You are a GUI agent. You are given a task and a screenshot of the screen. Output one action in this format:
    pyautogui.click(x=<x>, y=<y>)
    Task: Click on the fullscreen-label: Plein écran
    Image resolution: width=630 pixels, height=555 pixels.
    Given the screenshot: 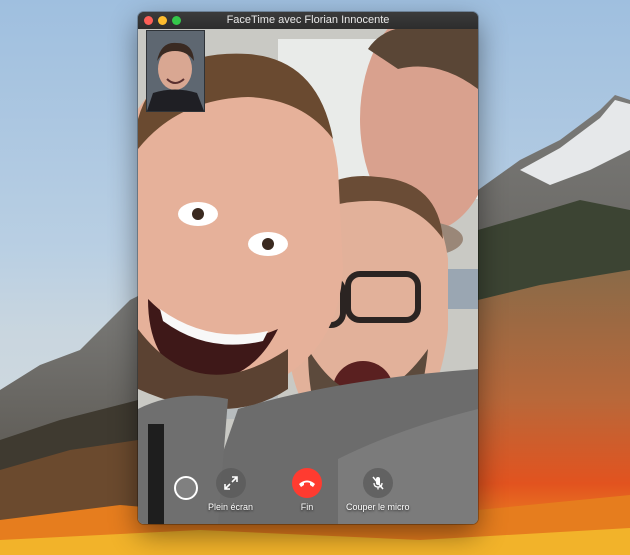 What is the action you would take?
    pyautogui.click(x=231, y=507)
    